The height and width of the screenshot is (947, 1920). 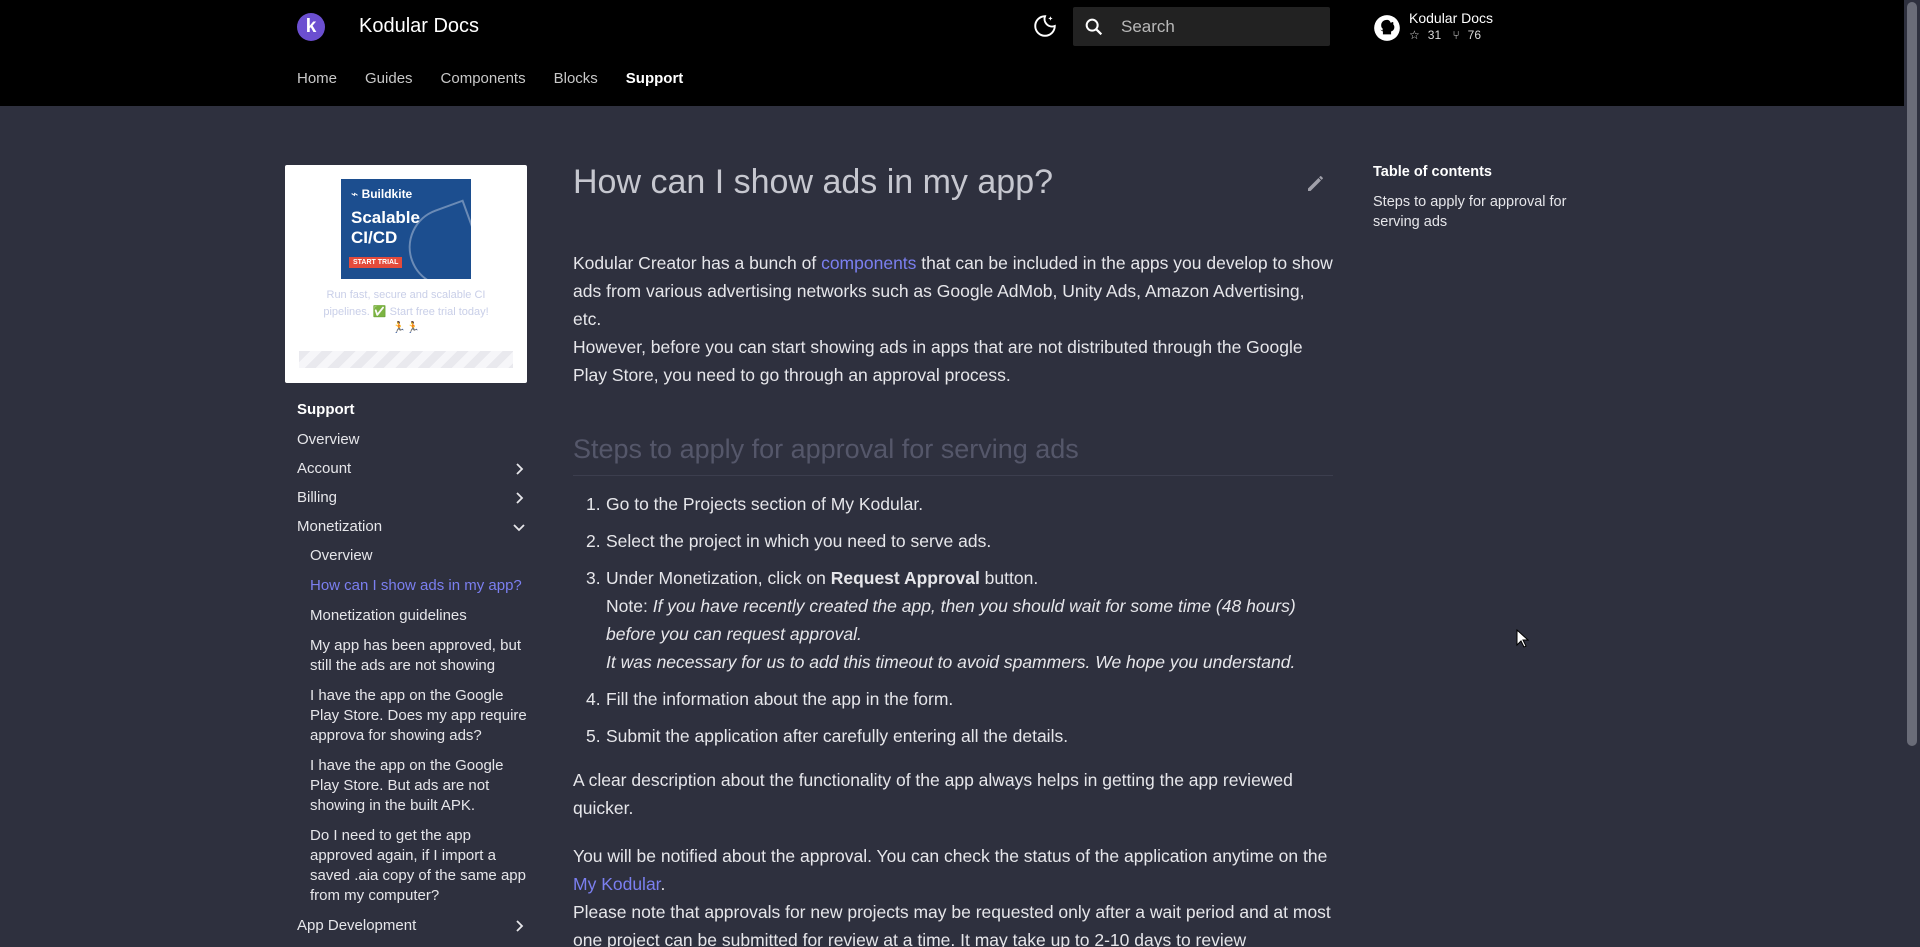 I want to click on search-box, so click(x=1201, y=26).